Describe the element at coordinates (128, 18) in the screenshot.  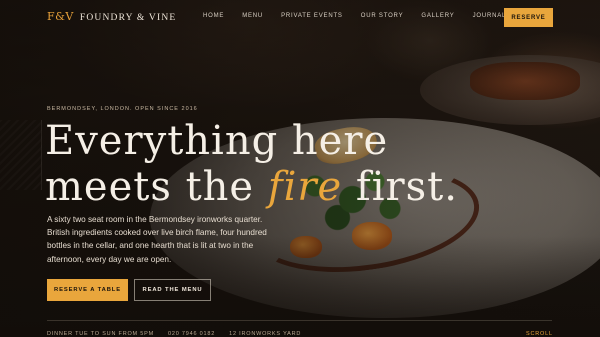
I see `brand-name: FOUNDRY & VINE` at that location.